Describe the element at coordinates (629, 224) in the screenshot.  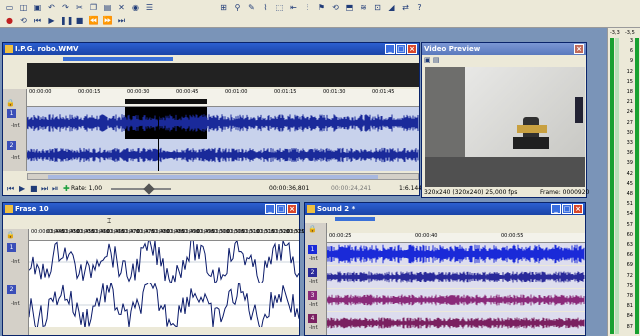
I see `meter-scale-label: 57` at that location.